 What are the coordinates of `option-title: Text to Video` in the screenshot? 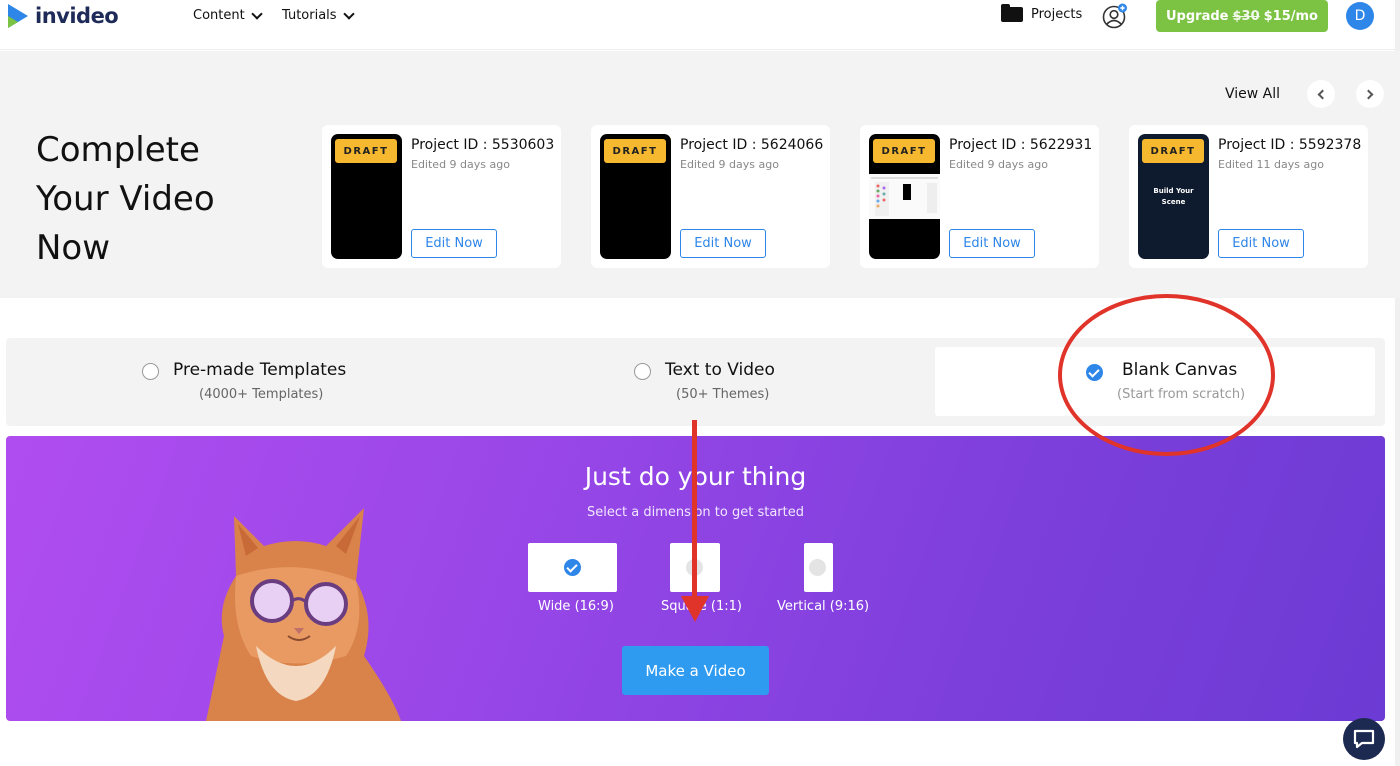 It's located at (720, 370).